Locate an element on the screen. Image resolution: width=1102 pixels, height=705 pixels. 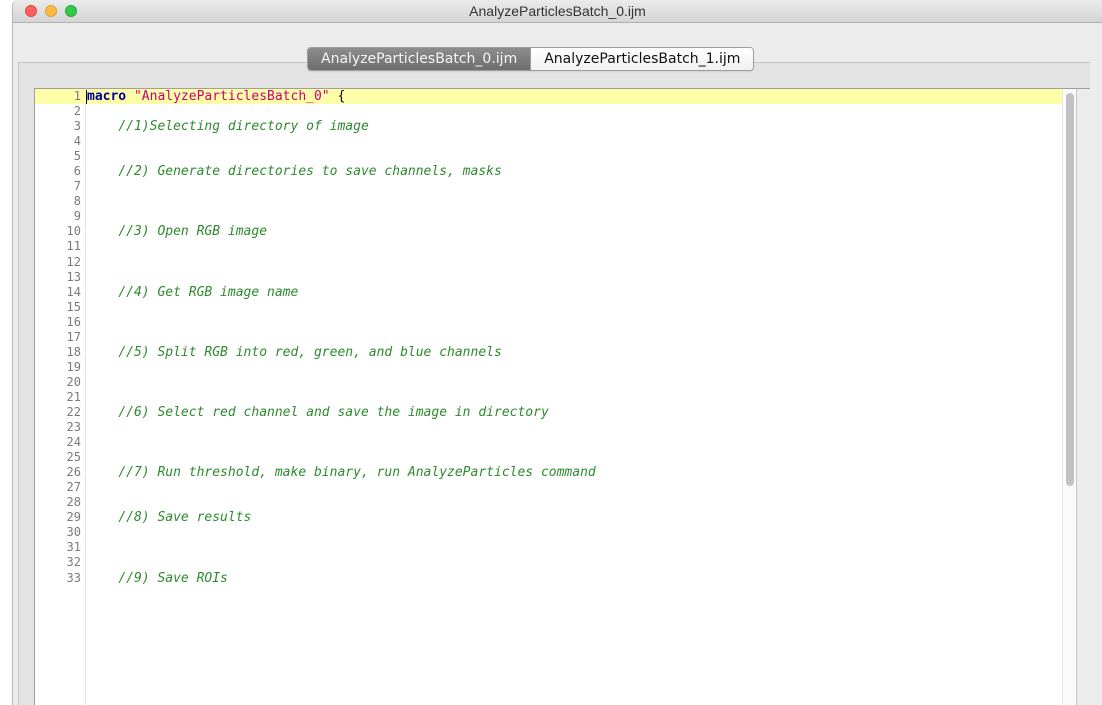
line-number: 1 is located at coordinates (77, 96).